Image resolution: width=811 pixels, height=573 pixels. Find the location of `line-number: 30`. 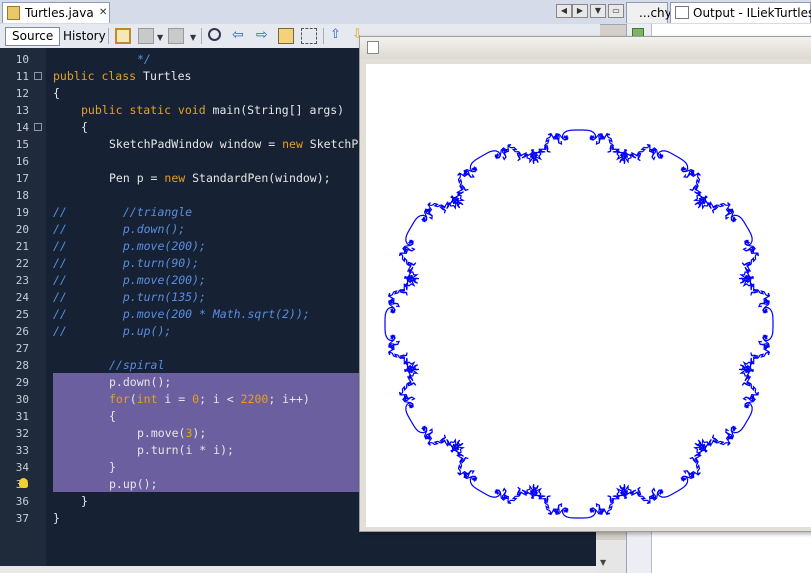

line-number: 30 is located at coordinates (22, 399).